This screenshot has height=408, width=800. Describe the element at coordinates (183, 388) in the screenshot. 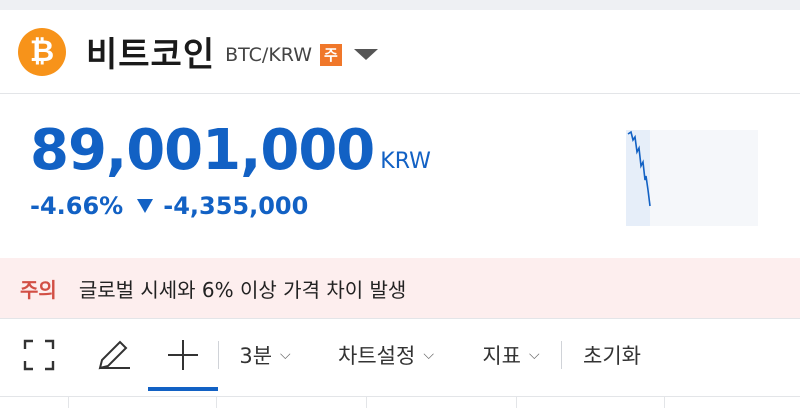

I see `active-tool-indicator` at that location.